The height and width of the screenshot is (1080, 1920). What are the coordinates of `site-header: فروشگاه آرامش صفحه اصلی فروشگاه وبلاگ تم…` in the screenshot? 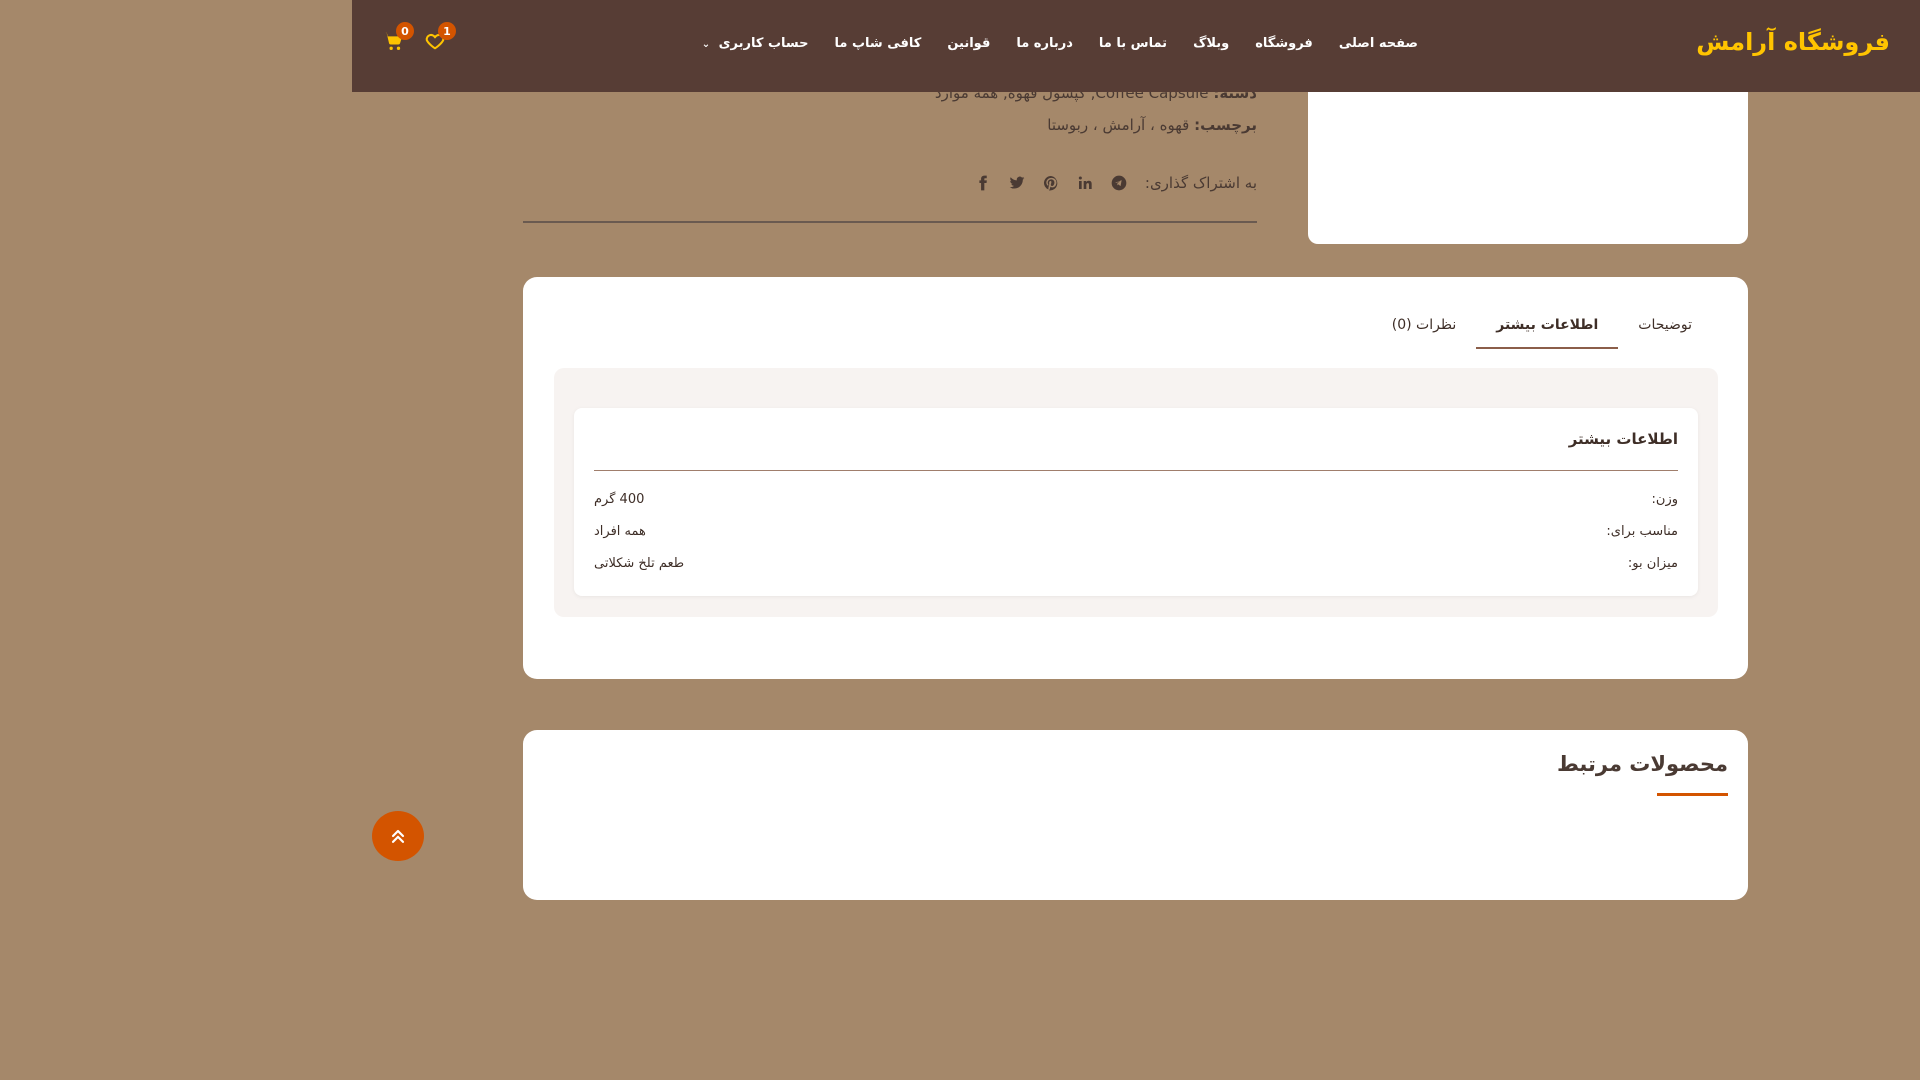 It's located at (1136, 46).